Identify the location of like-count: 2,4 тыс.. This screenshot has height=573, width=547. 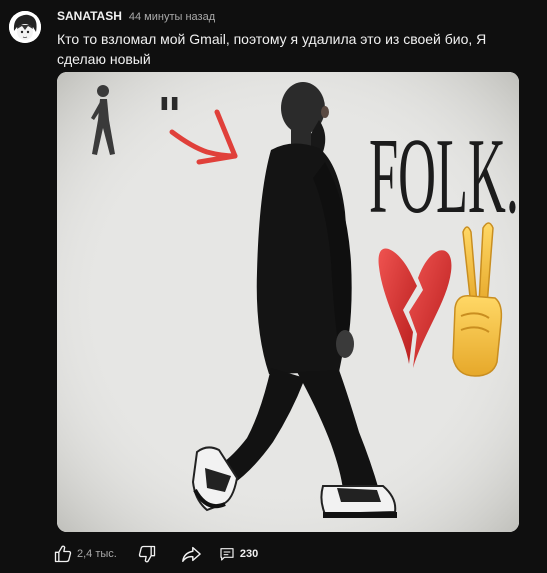
(97, 554).